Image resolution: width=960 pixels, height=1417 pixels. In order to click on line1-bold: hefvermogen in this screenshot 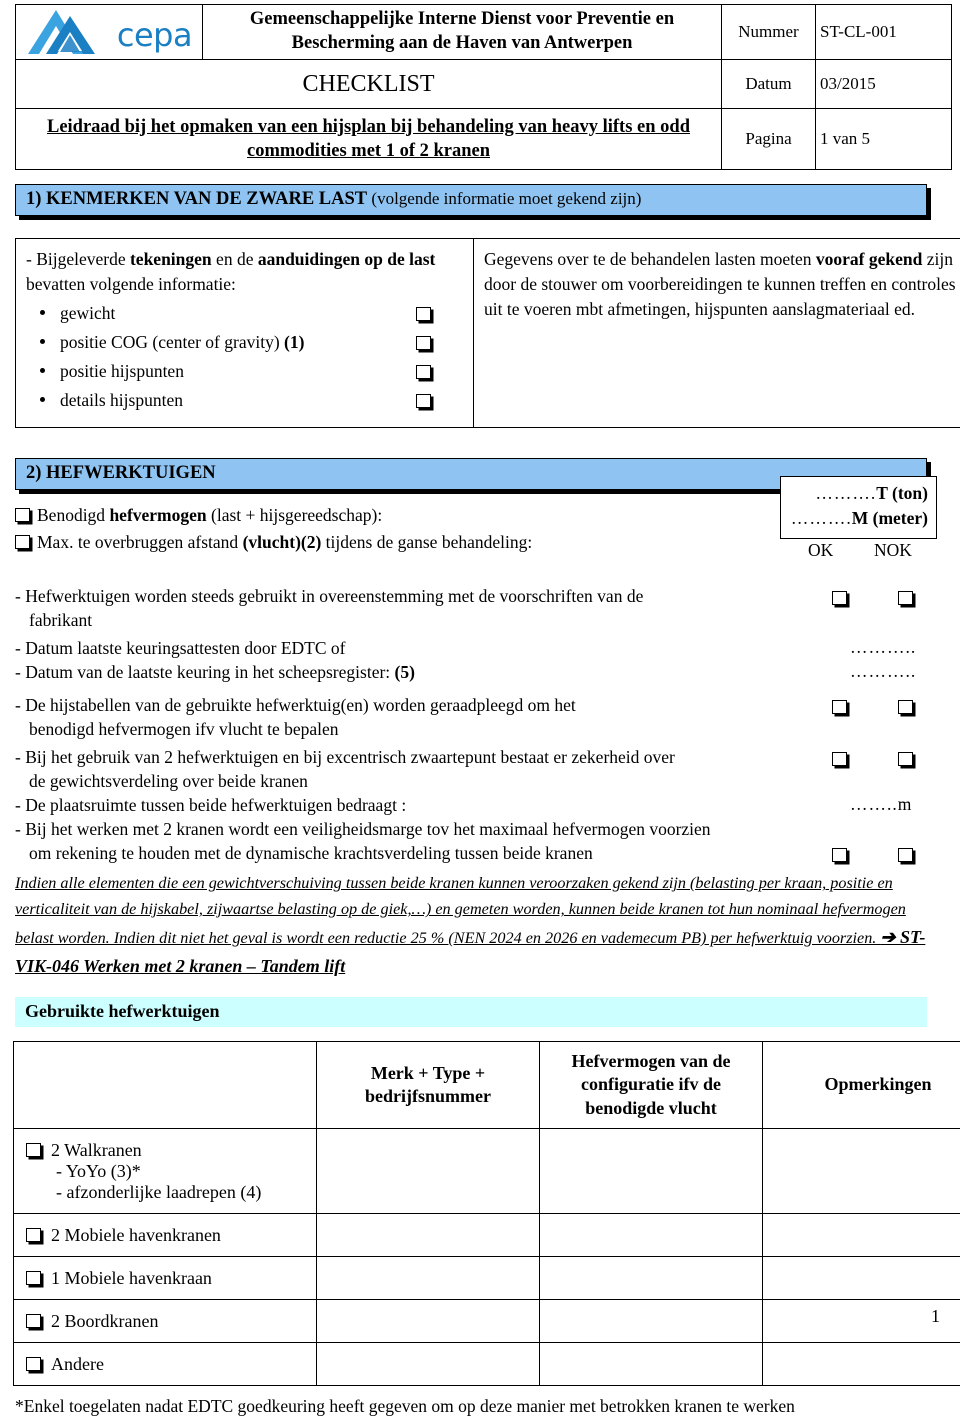, I will do `click(157, 515)`.